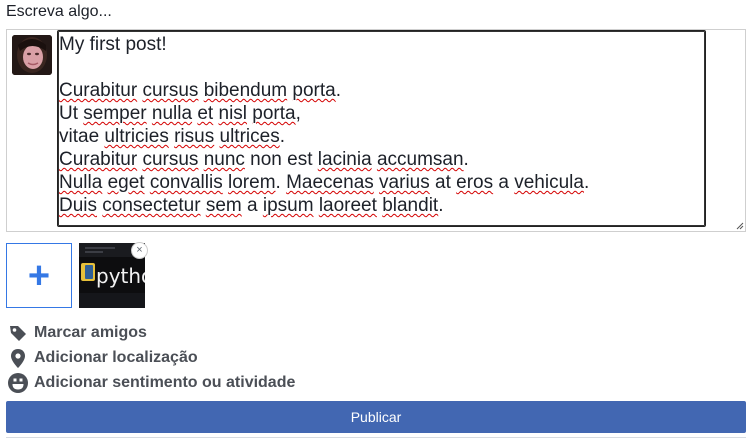 The height and width of the screenshot is (439, 750). I want to click on misspelled-word: nisl, so click(233, 113).